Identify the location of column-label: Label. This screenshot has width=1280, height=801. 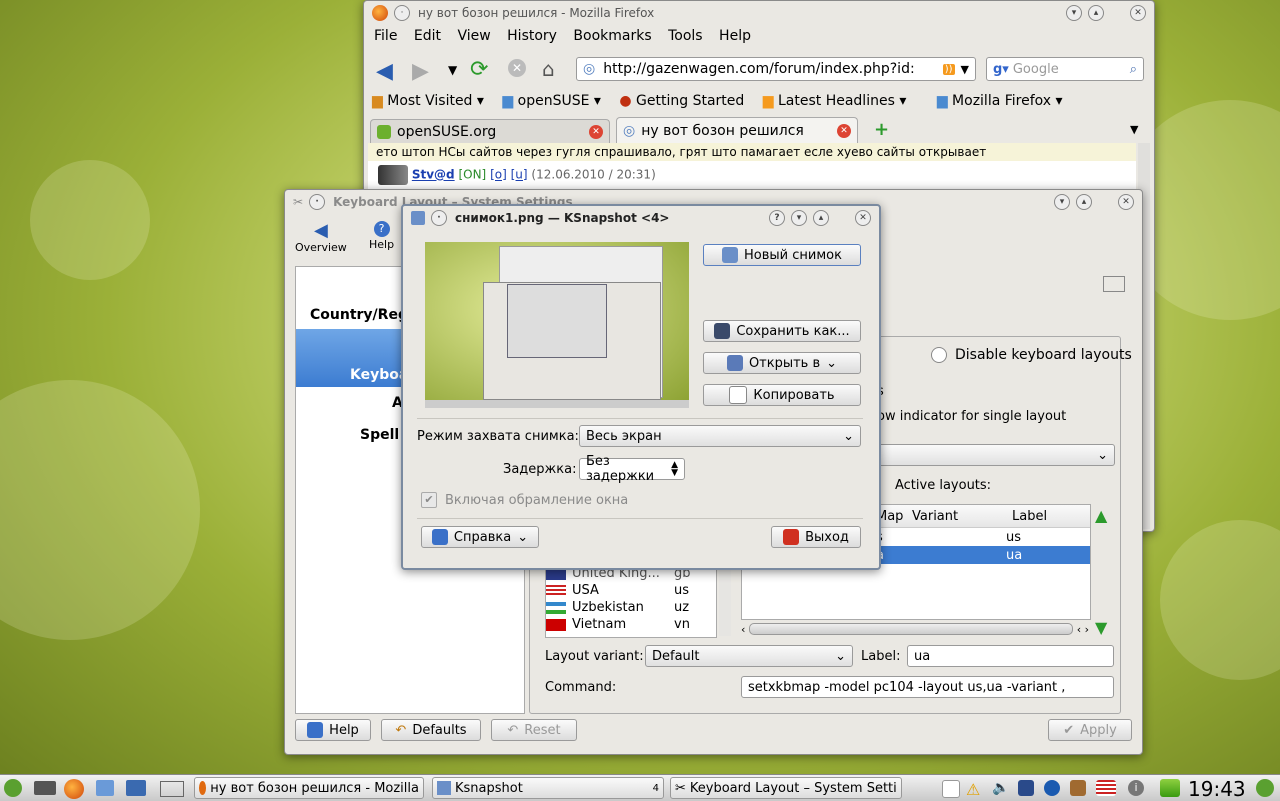
(1026, 516).